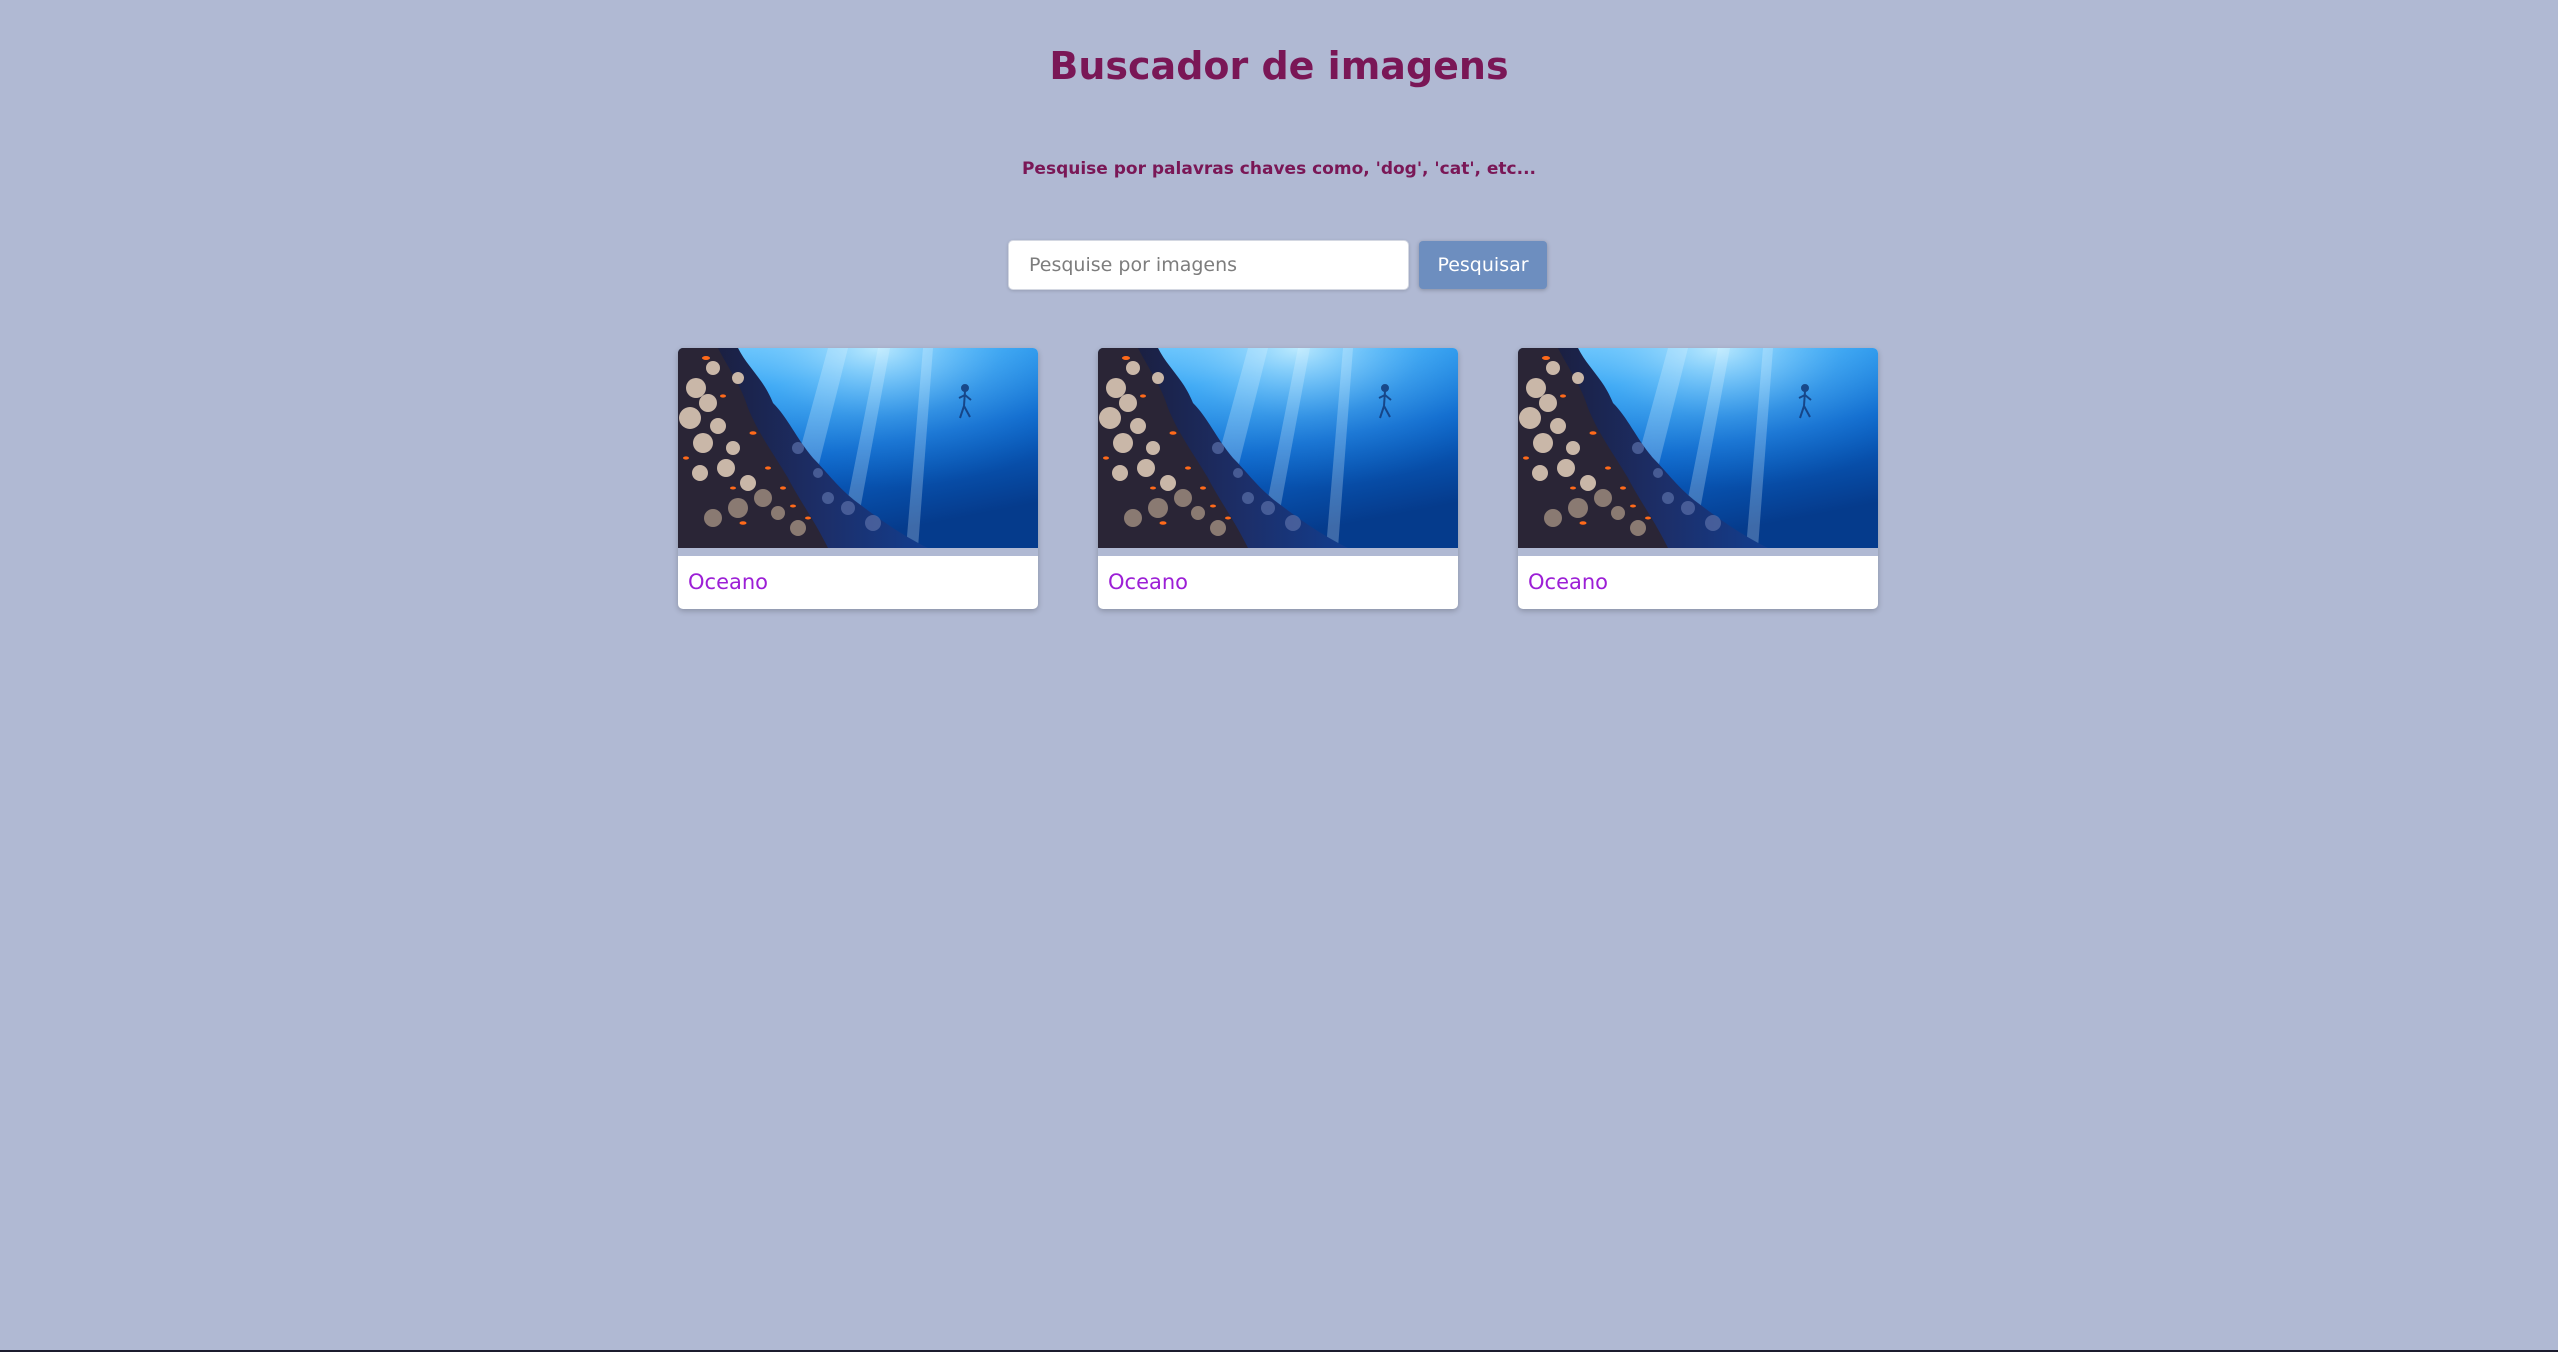 This screenshot has width=2558, height=1352. I want to click on search-form: Pesquisar, so click(1277, 265).